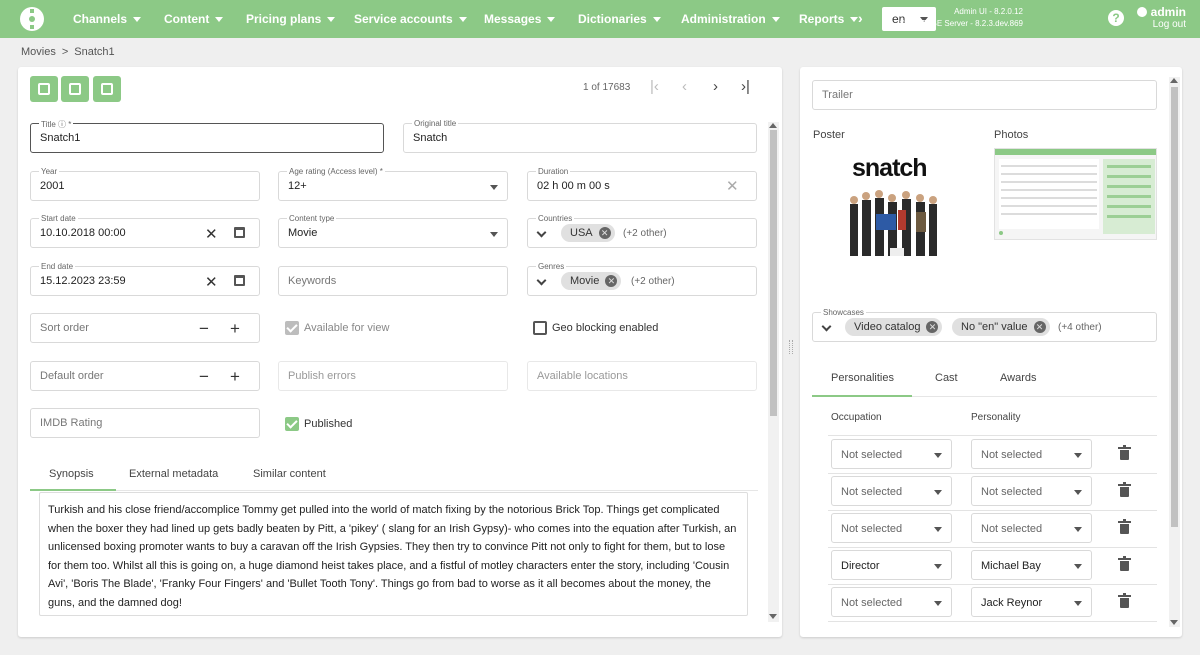  What do you see at coordinates (1018, 378) in the screenshot?
I see `tab-awards: Awards` at bounding box center [1018, 378].